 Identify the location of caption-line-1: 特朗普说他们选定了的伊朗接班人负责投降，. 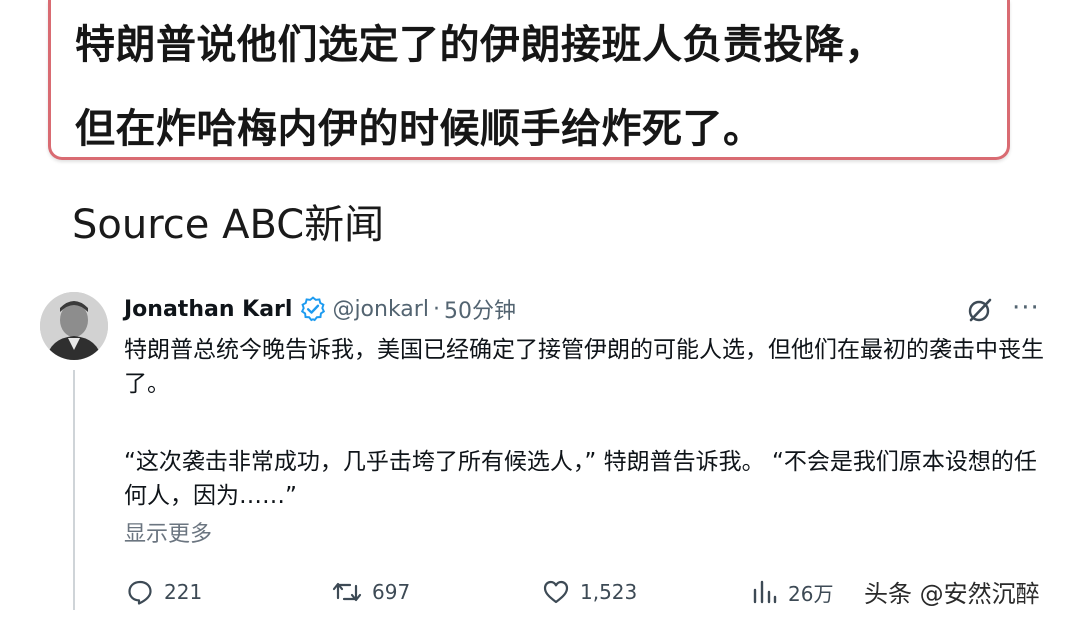
(480, 45).